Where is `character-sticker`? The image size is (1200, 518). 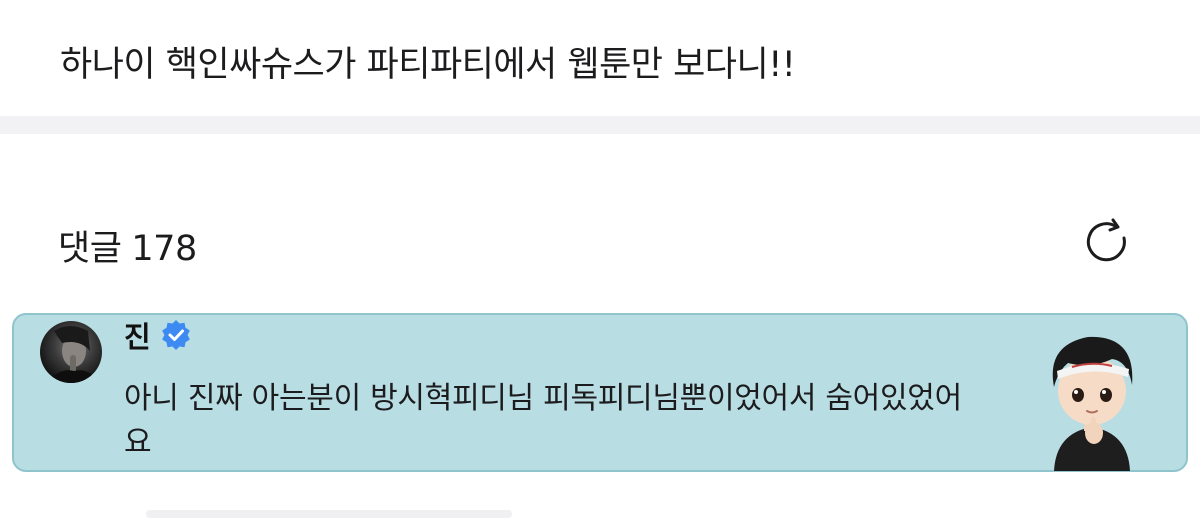
character-sticker is located at coordinates (1092, 403).